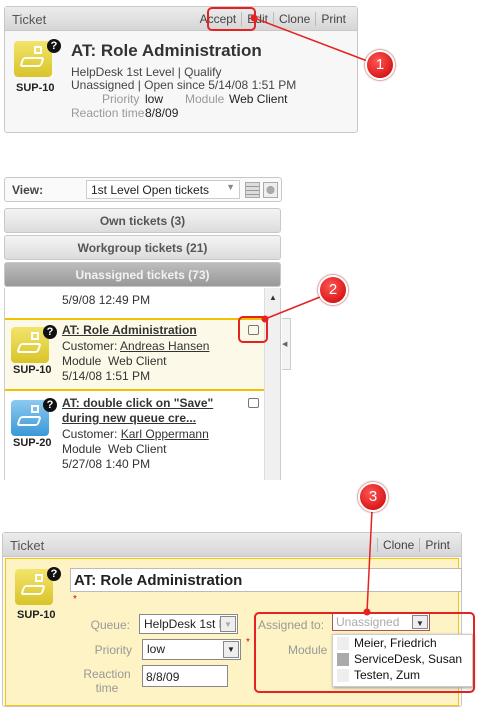 The height and width of the screenshot is (707, 500). Describe the element at coordinates (333, 290) in the screenshot. I see `callout-badge-2: 2` at that location.